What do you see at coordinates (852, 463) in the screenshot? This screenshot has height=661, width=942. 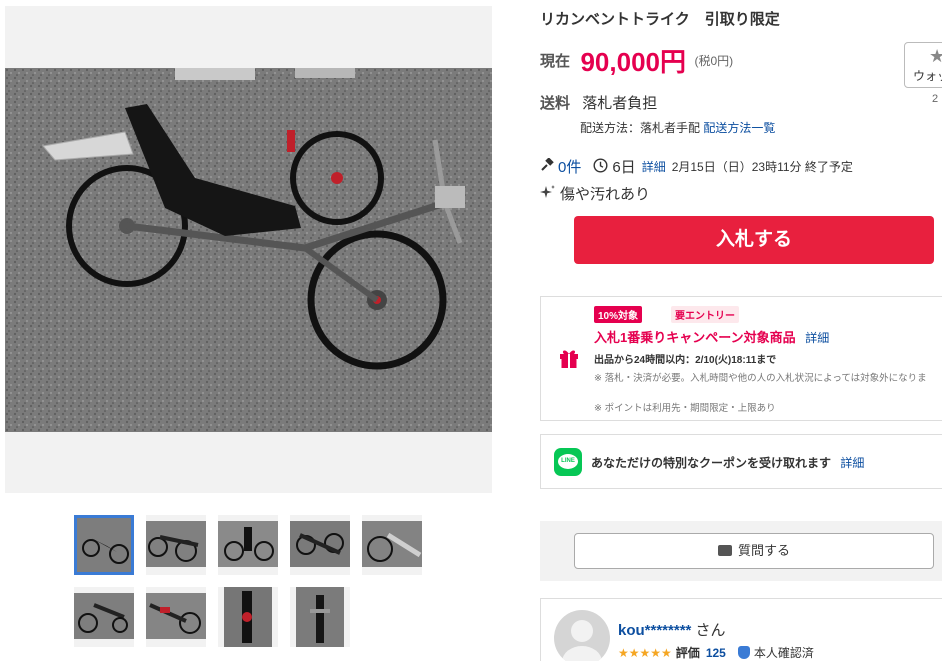 I see `coupon-detail-link: 詳細` at bounding box center [852, 463].